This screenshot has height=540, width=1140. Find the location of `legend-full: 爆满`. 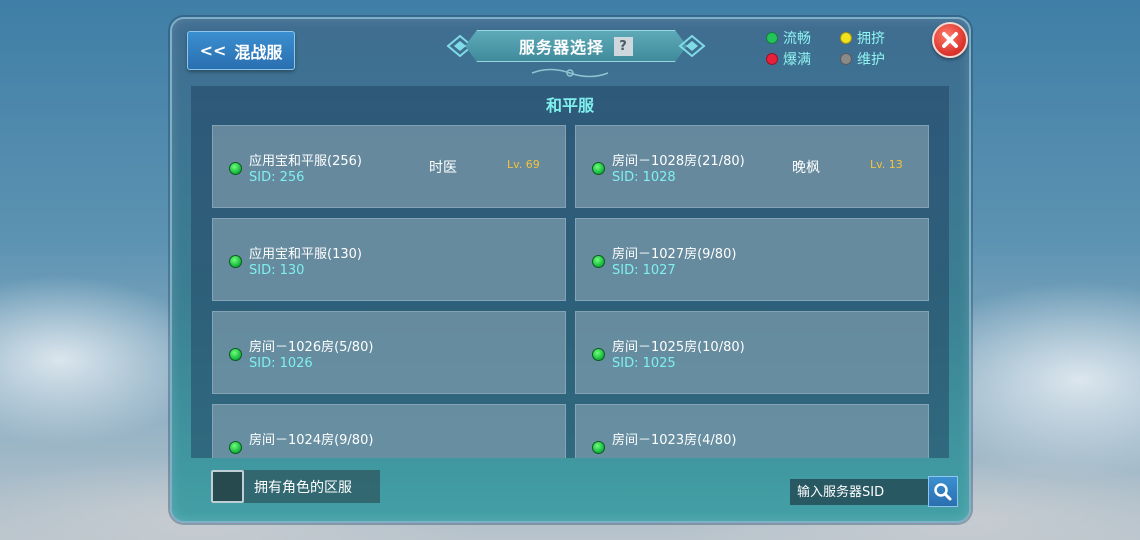

legend-full: 爆满 is located at coordinates (788, 59).